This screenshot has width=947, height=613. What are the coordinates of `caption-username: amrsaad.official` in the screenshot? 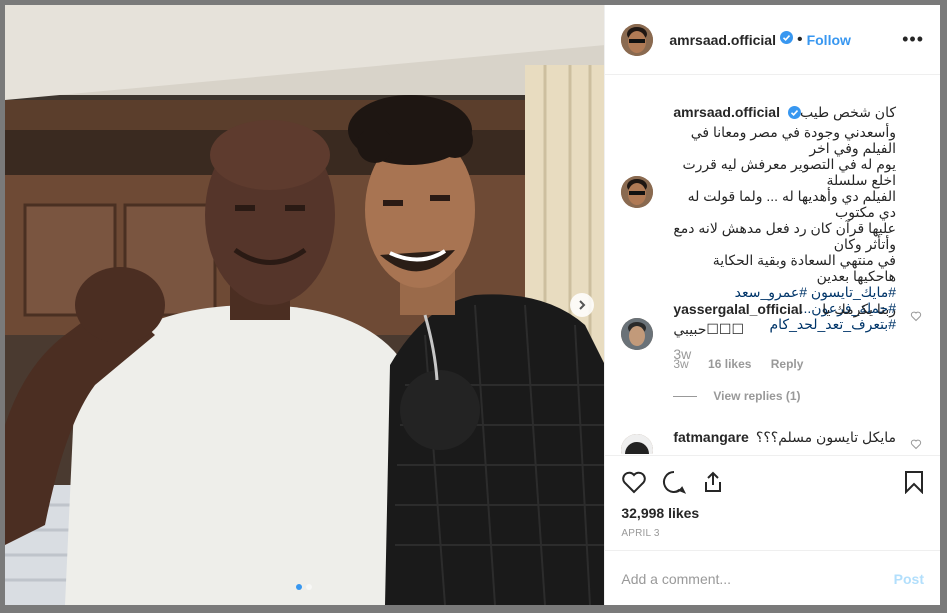 It's located at (726, 112).